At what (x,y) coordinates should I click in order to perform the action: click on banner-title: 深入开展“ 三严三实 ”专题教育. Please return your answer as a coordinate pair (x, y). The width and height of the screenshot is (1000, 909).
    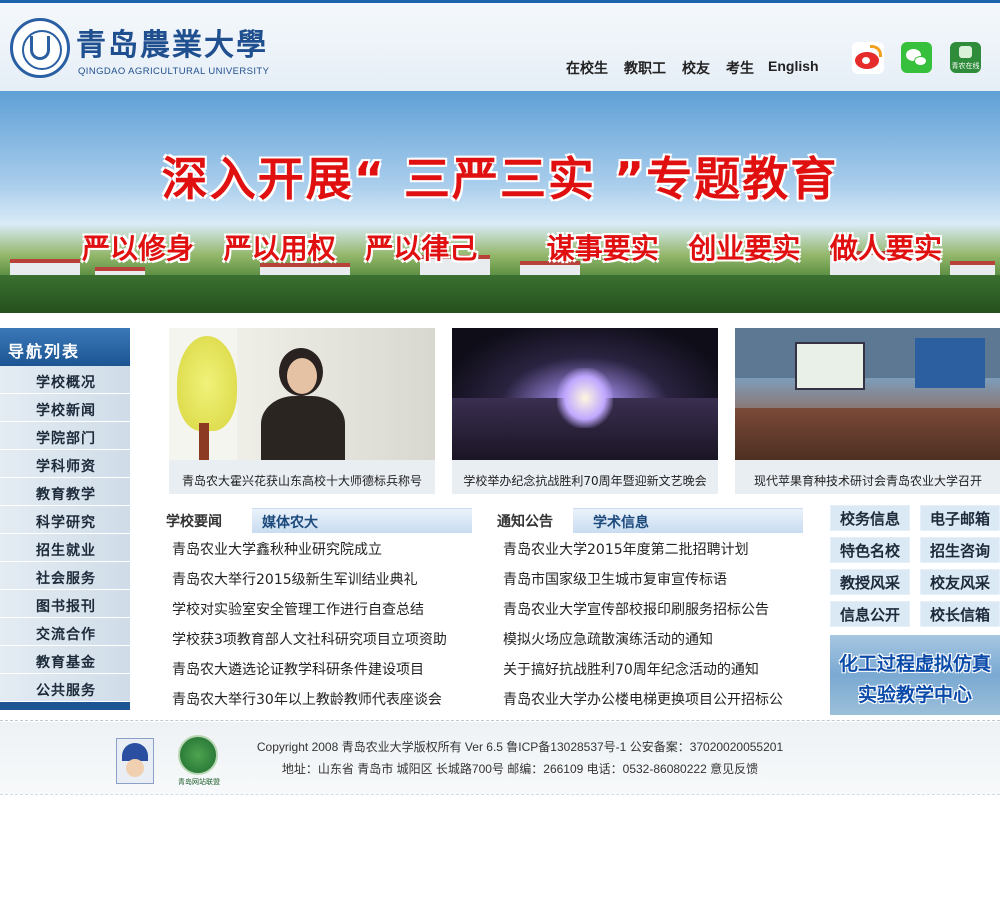
    Looking at the image, I should click on (500, 179).